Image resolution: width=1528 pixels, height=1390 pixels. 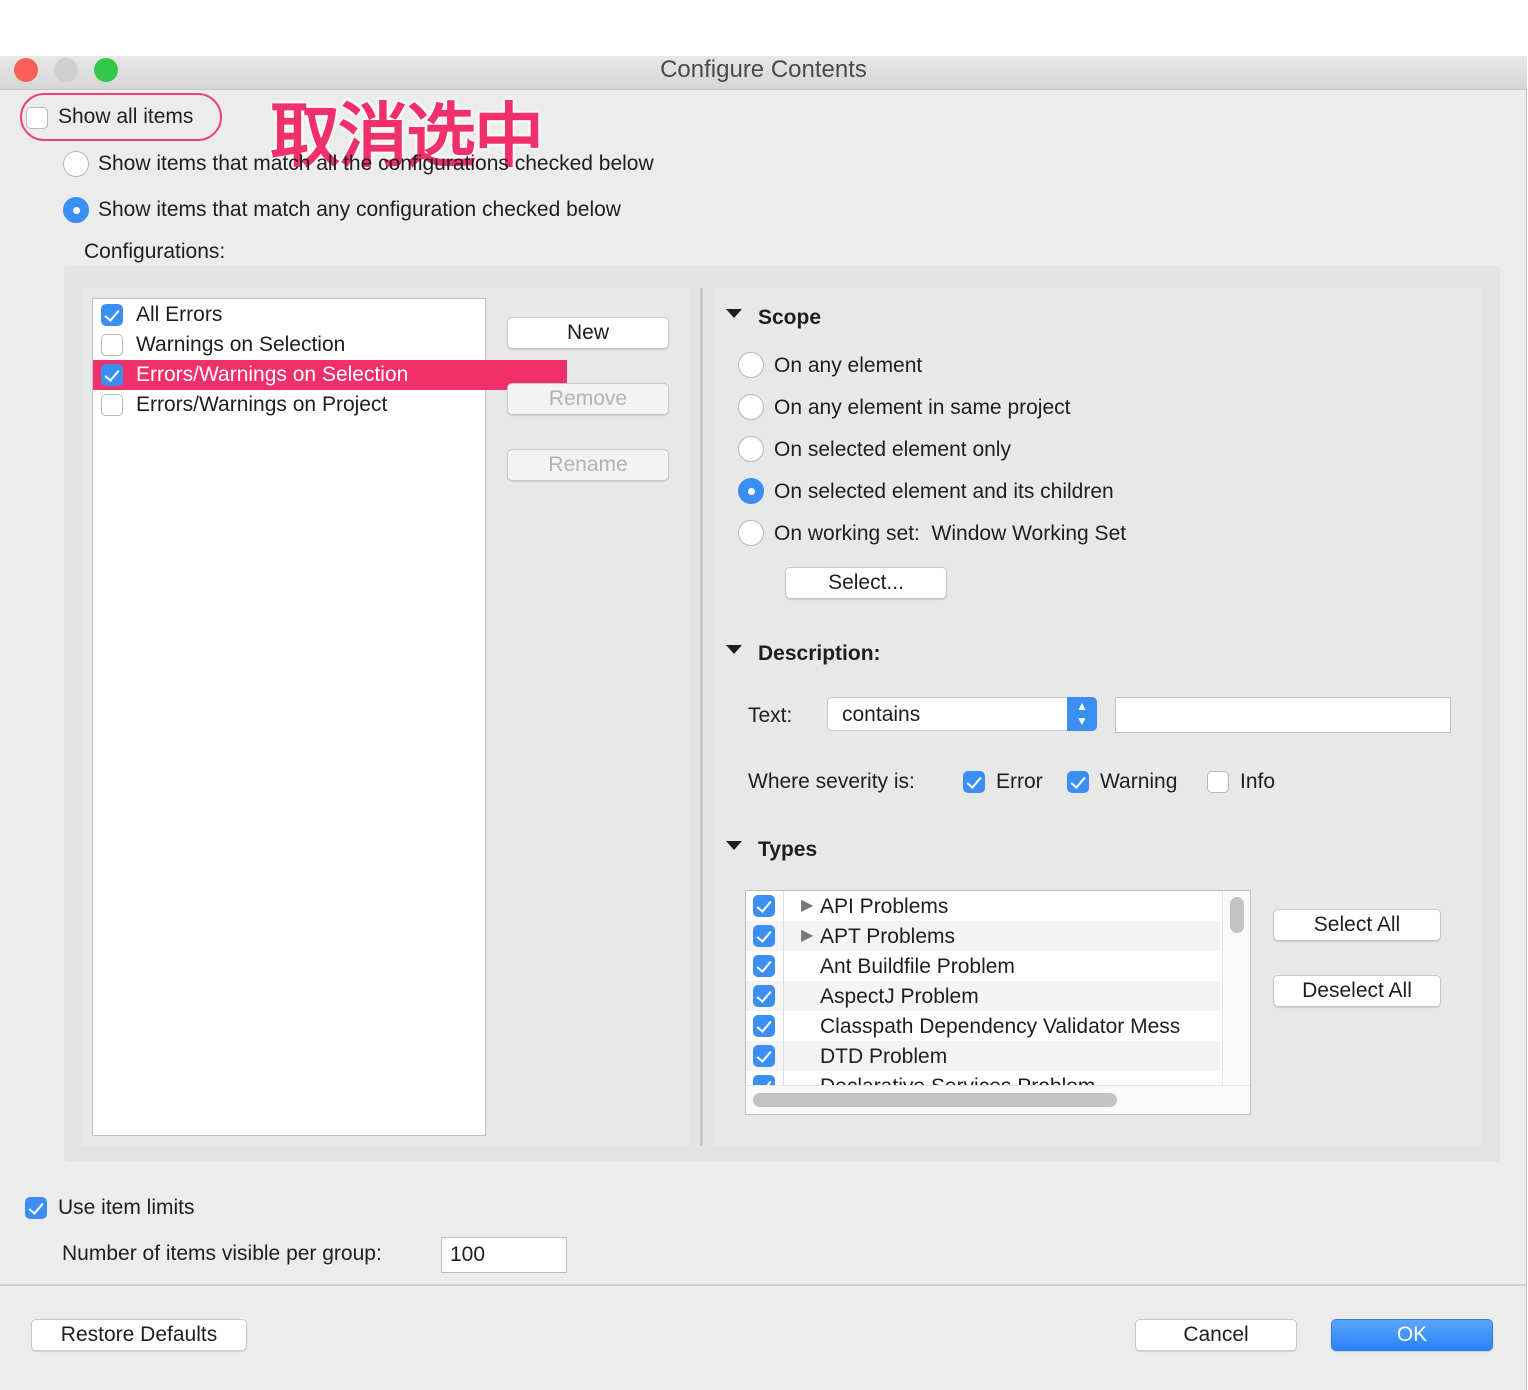 I want to click on scope-option-label: On any element, so click(x=848, y=365).